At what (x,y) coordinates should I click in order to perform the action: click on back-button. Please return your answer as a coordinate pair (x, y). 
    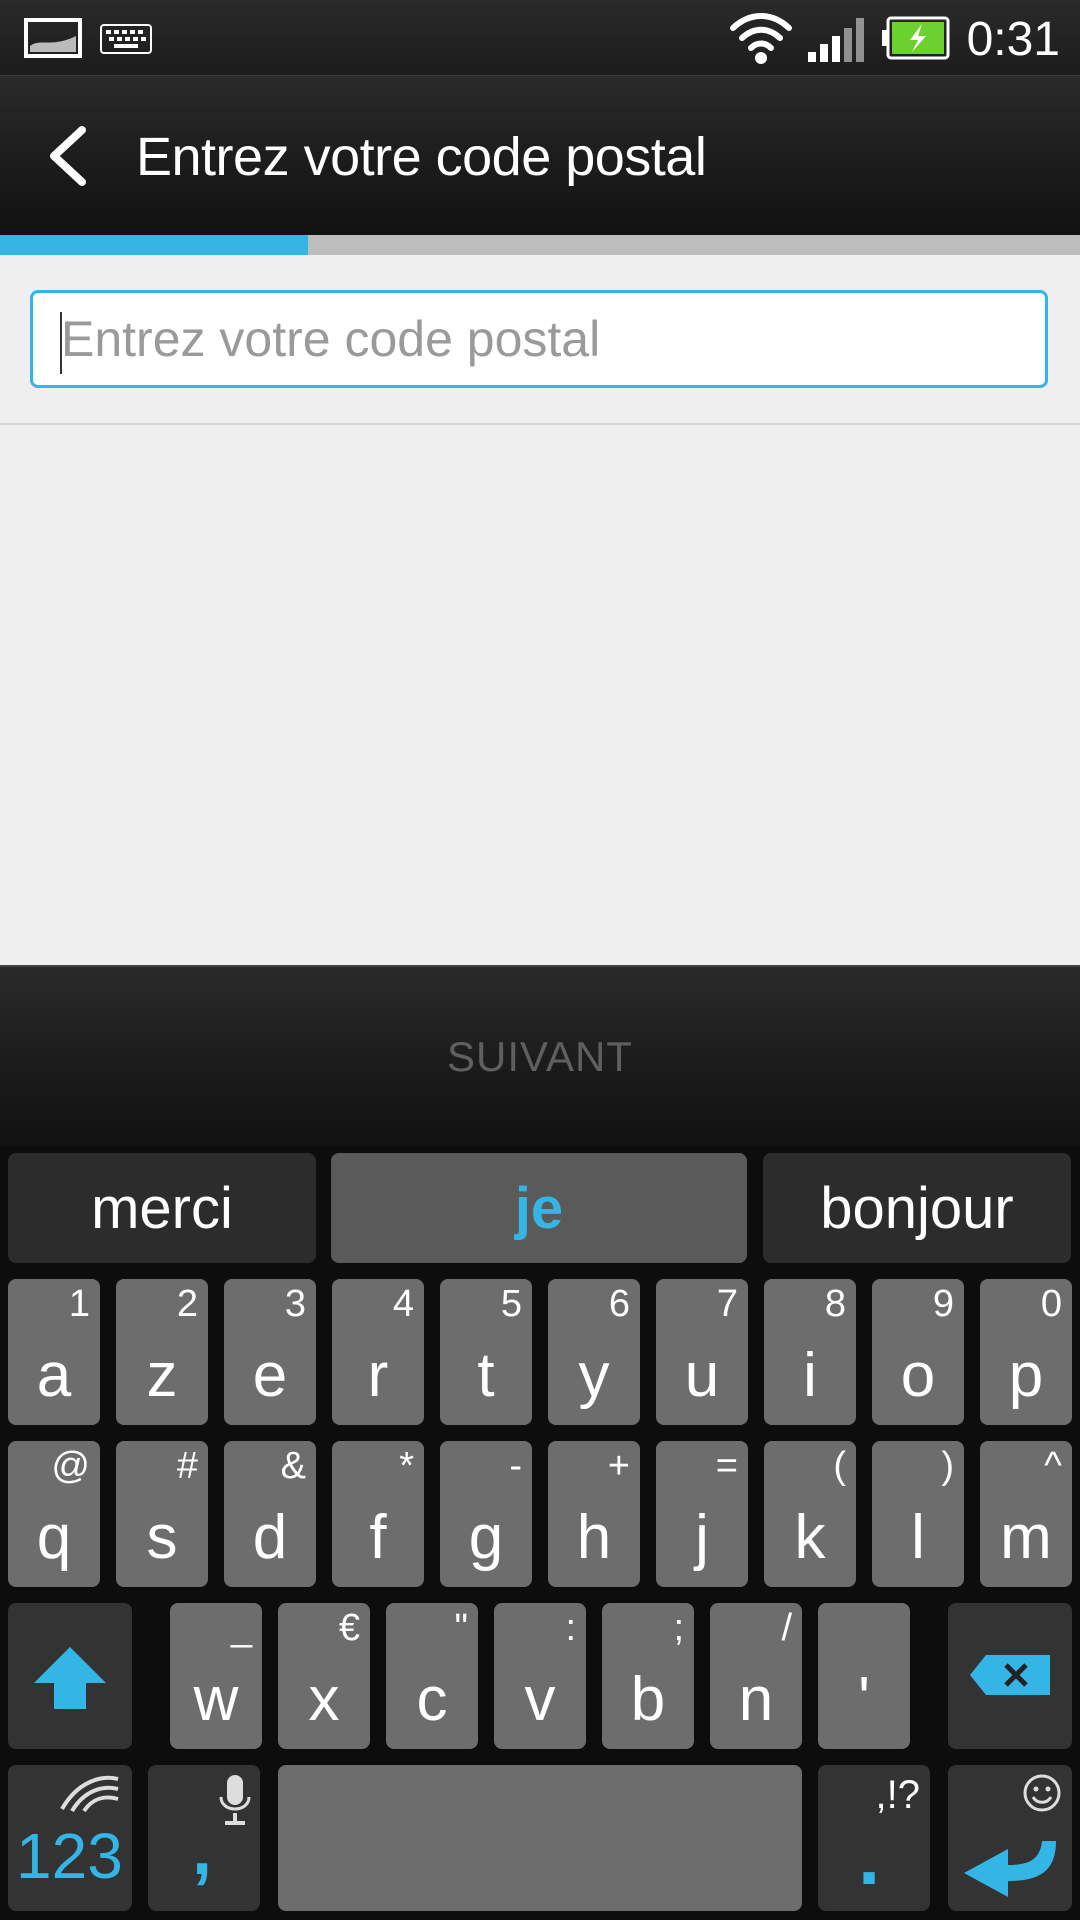
    Looking at the image, I should click on (70, 156).